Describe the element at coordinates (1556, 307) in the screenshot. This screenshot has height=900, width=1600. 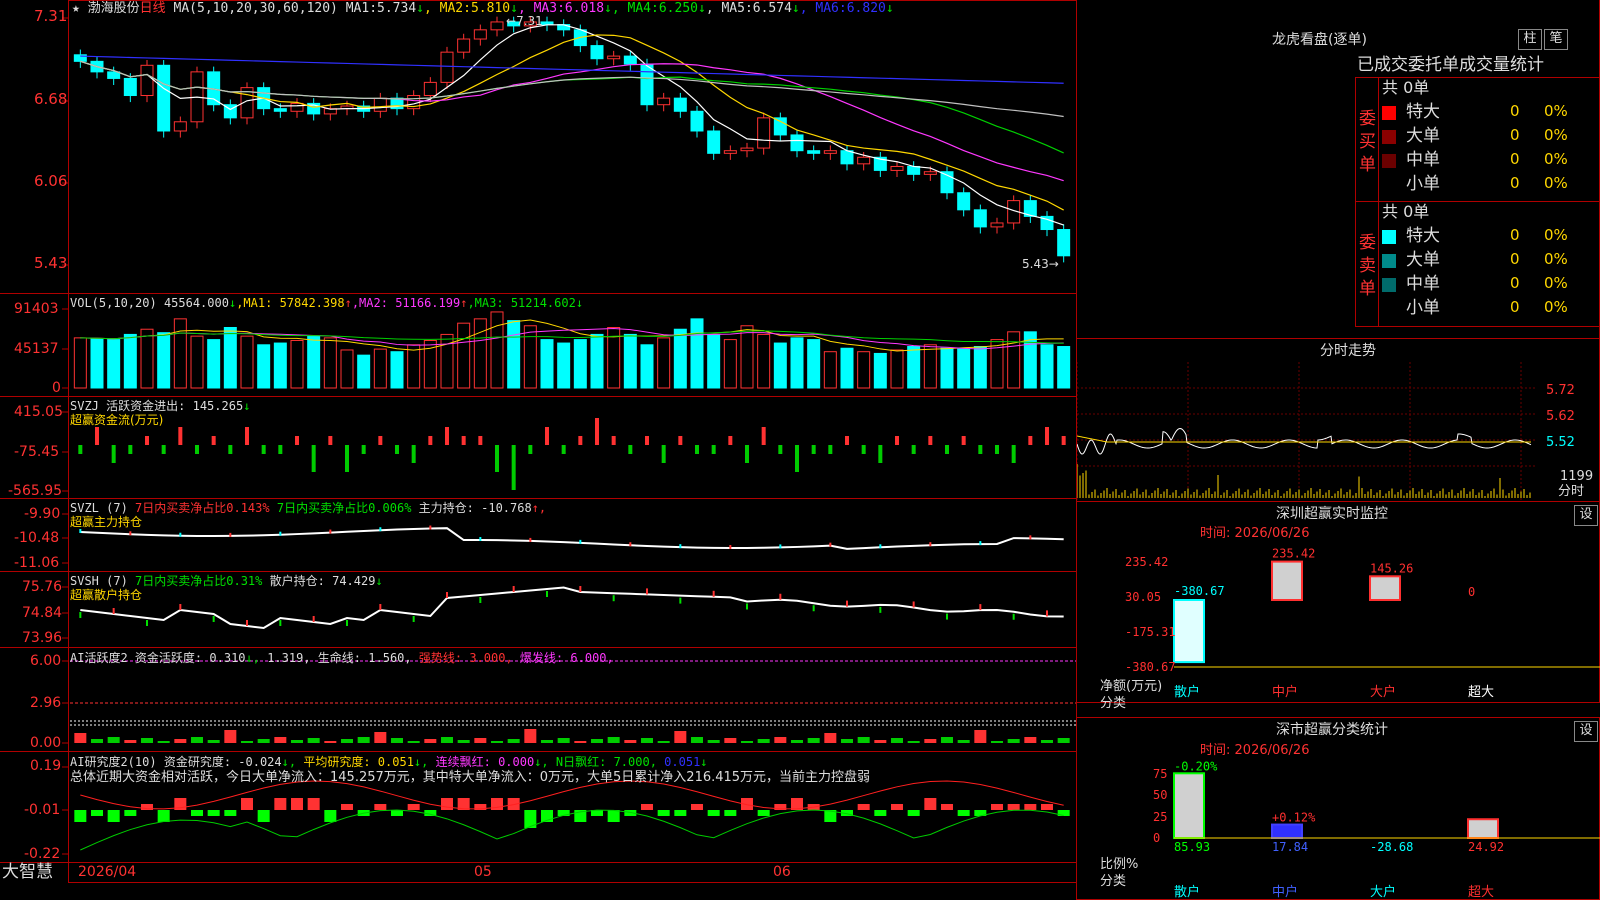
I see `size-percent: 0%` at that location.